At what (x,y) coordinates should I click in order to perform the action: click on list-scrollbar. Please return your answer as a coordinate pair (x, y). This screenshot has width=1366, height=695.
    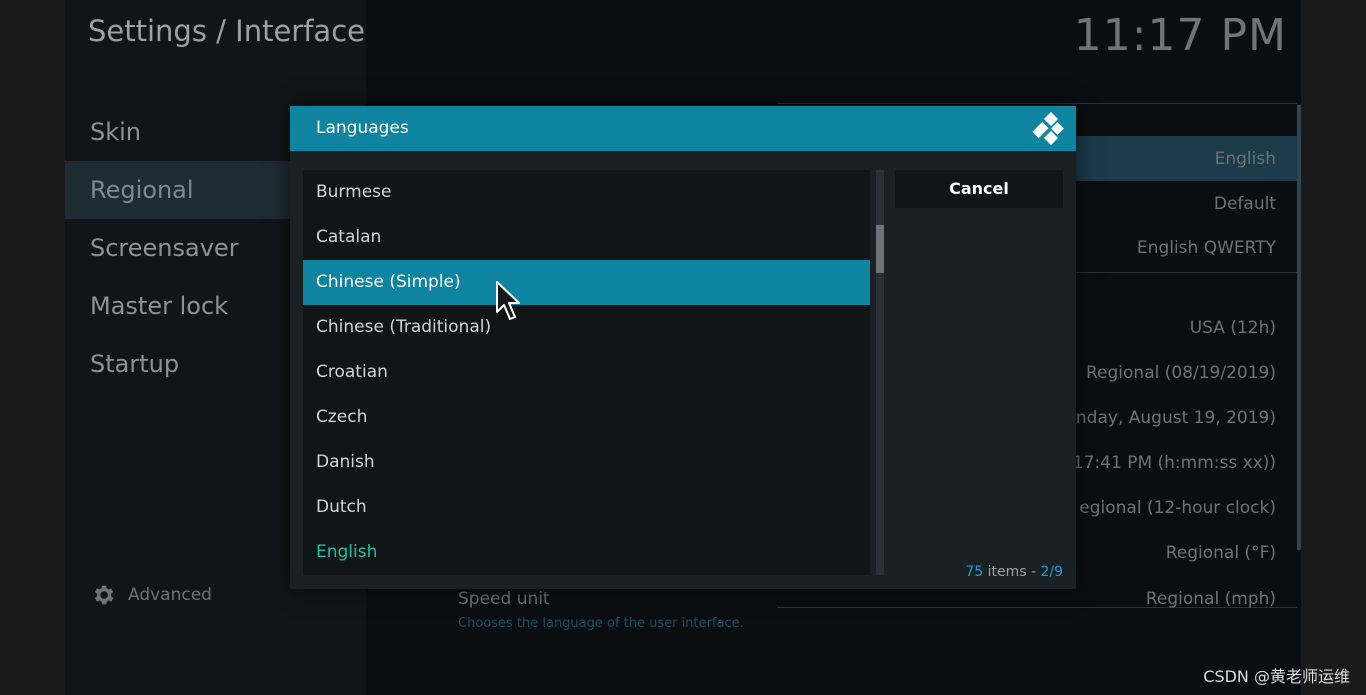
    Looking at the image, I should click on (880, 372).